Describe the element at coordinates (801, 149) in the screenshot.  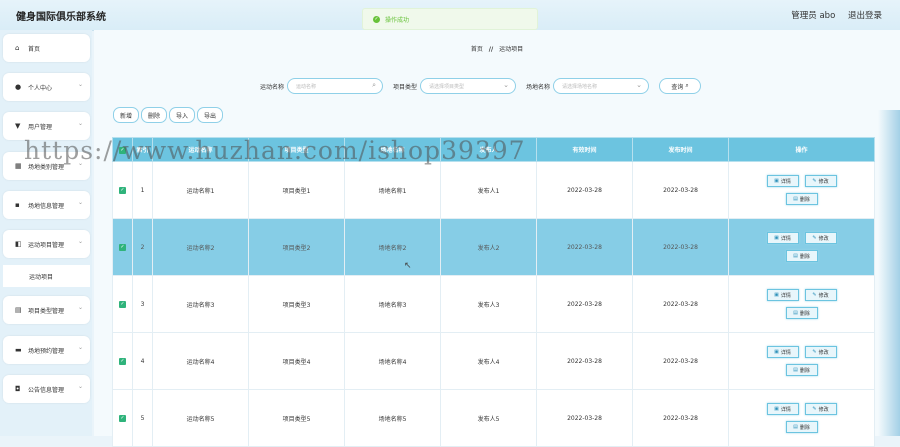
I see `col-operations: 操作` at that location.